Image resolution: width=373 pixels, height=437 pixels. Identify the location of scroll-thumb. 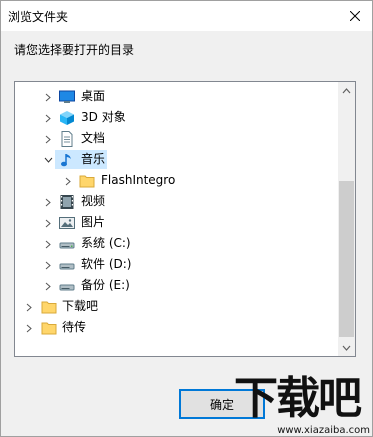
(346, 259).